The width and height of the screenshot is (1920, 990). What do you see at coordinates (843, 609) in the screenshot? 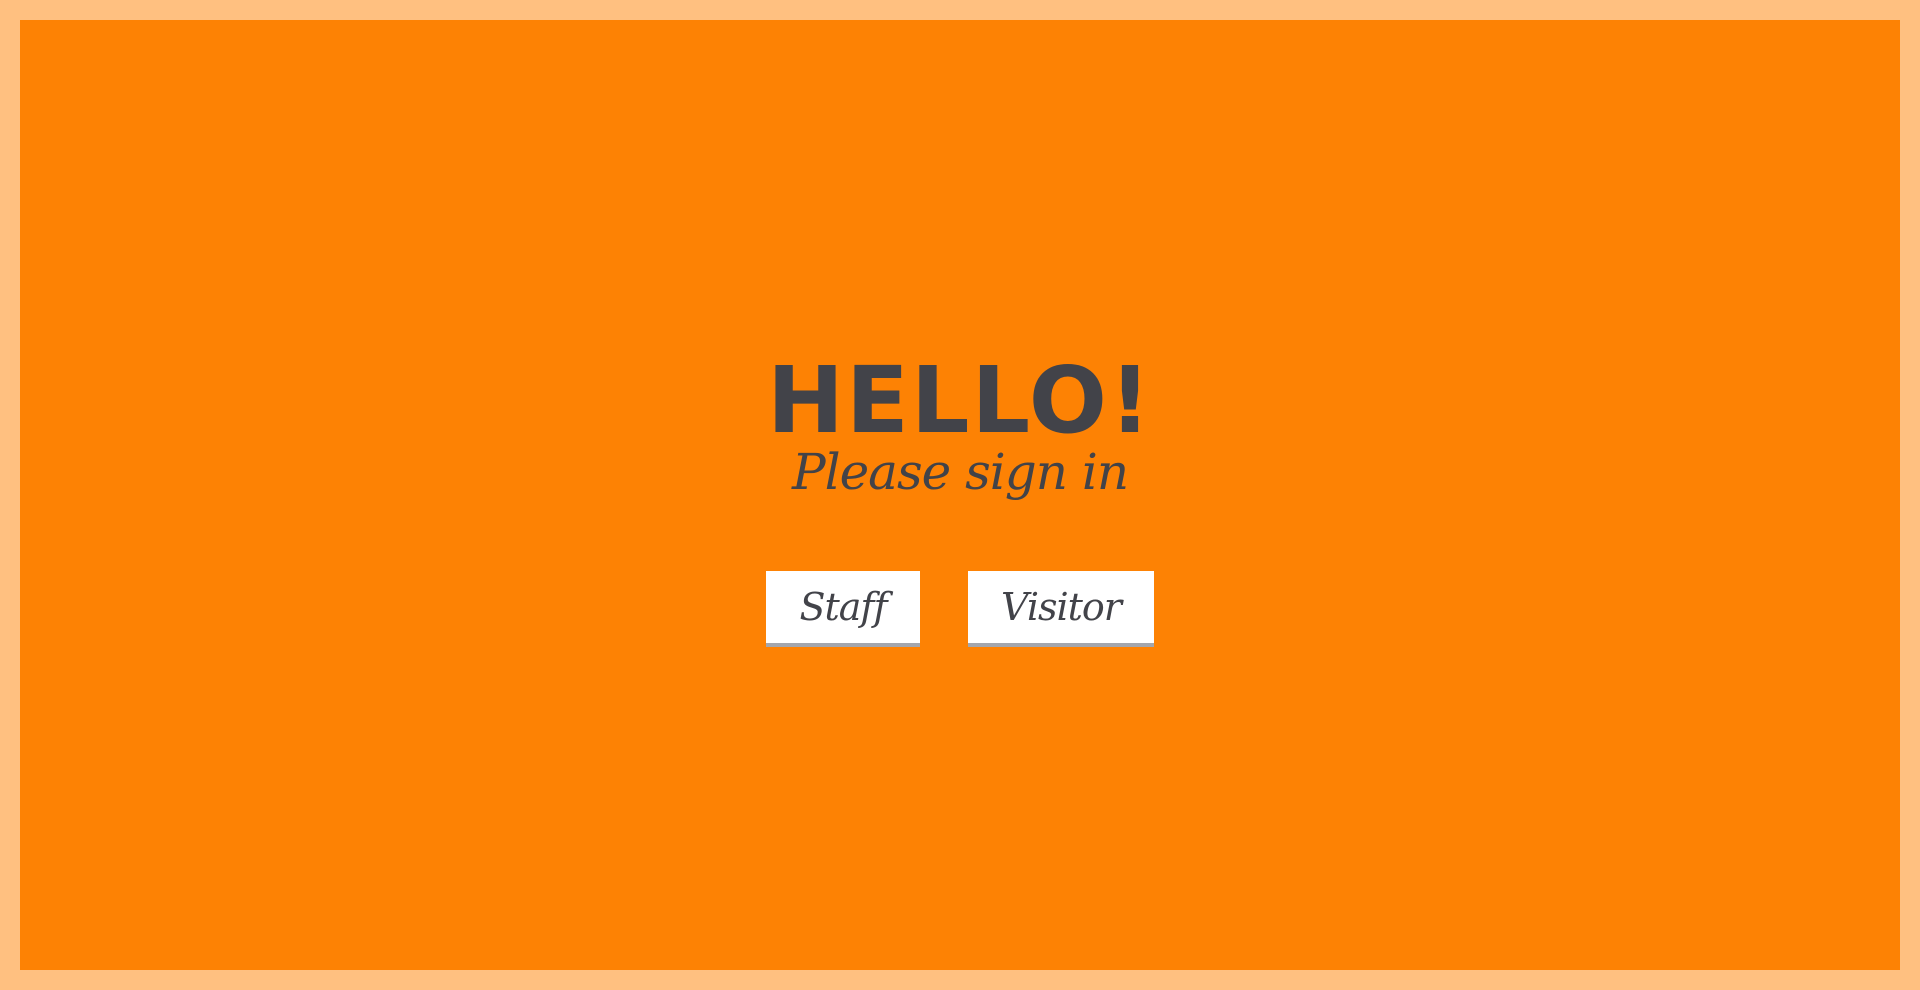
I see `staff-button: Staff` at bounding box center [843, 609].